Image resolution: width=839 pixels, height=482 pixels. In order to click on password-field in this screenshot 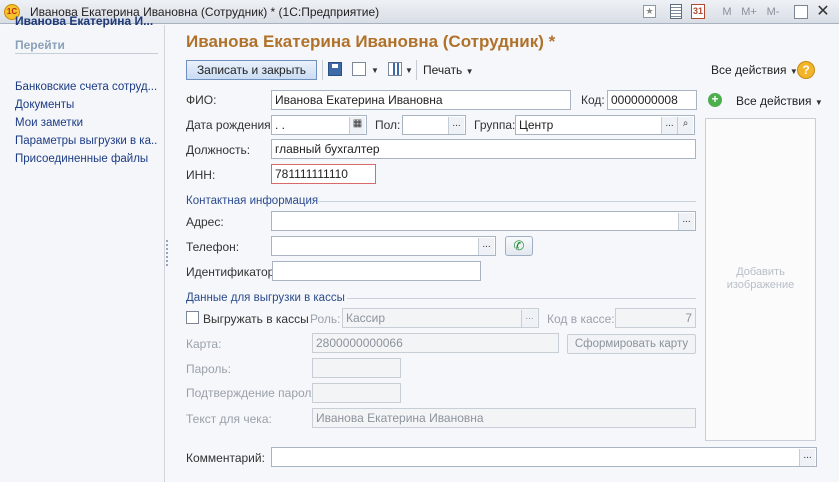, I will do `click(356, 368)`.